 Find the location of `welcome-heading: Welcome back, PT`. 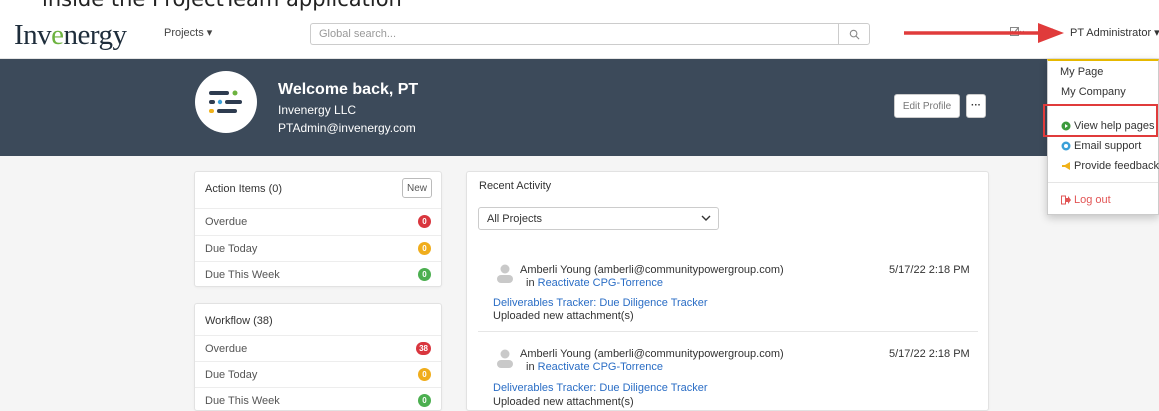

welcome-heading: Welcome back, PT is located at coordinates (348, 89).